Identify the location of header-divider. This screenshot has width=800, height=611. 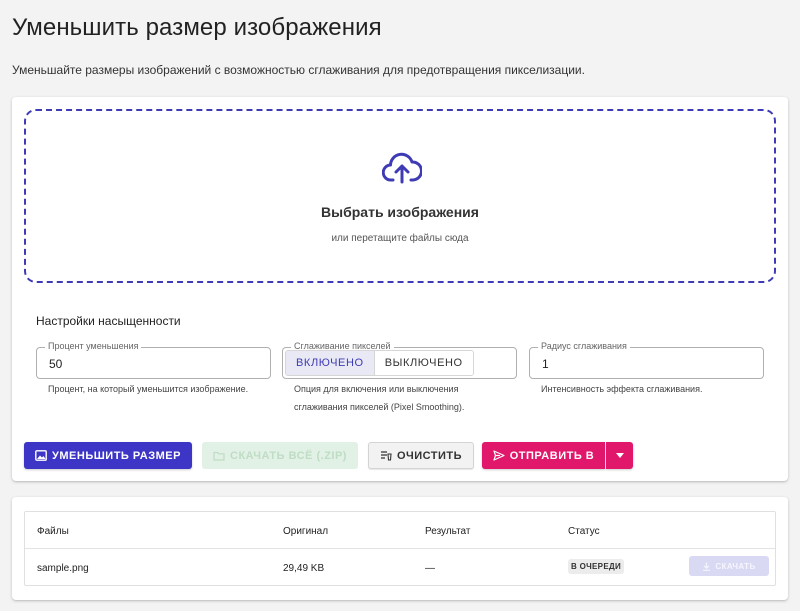
(400, 548).